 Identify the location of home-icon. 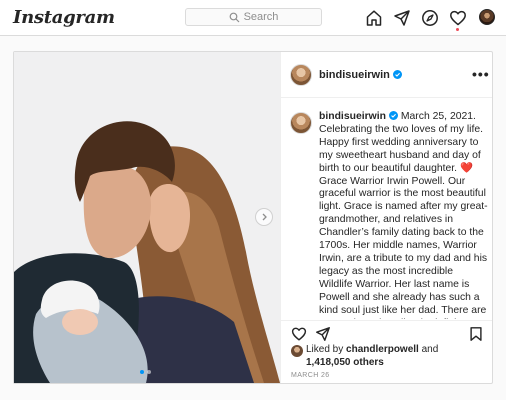
(374, 18).